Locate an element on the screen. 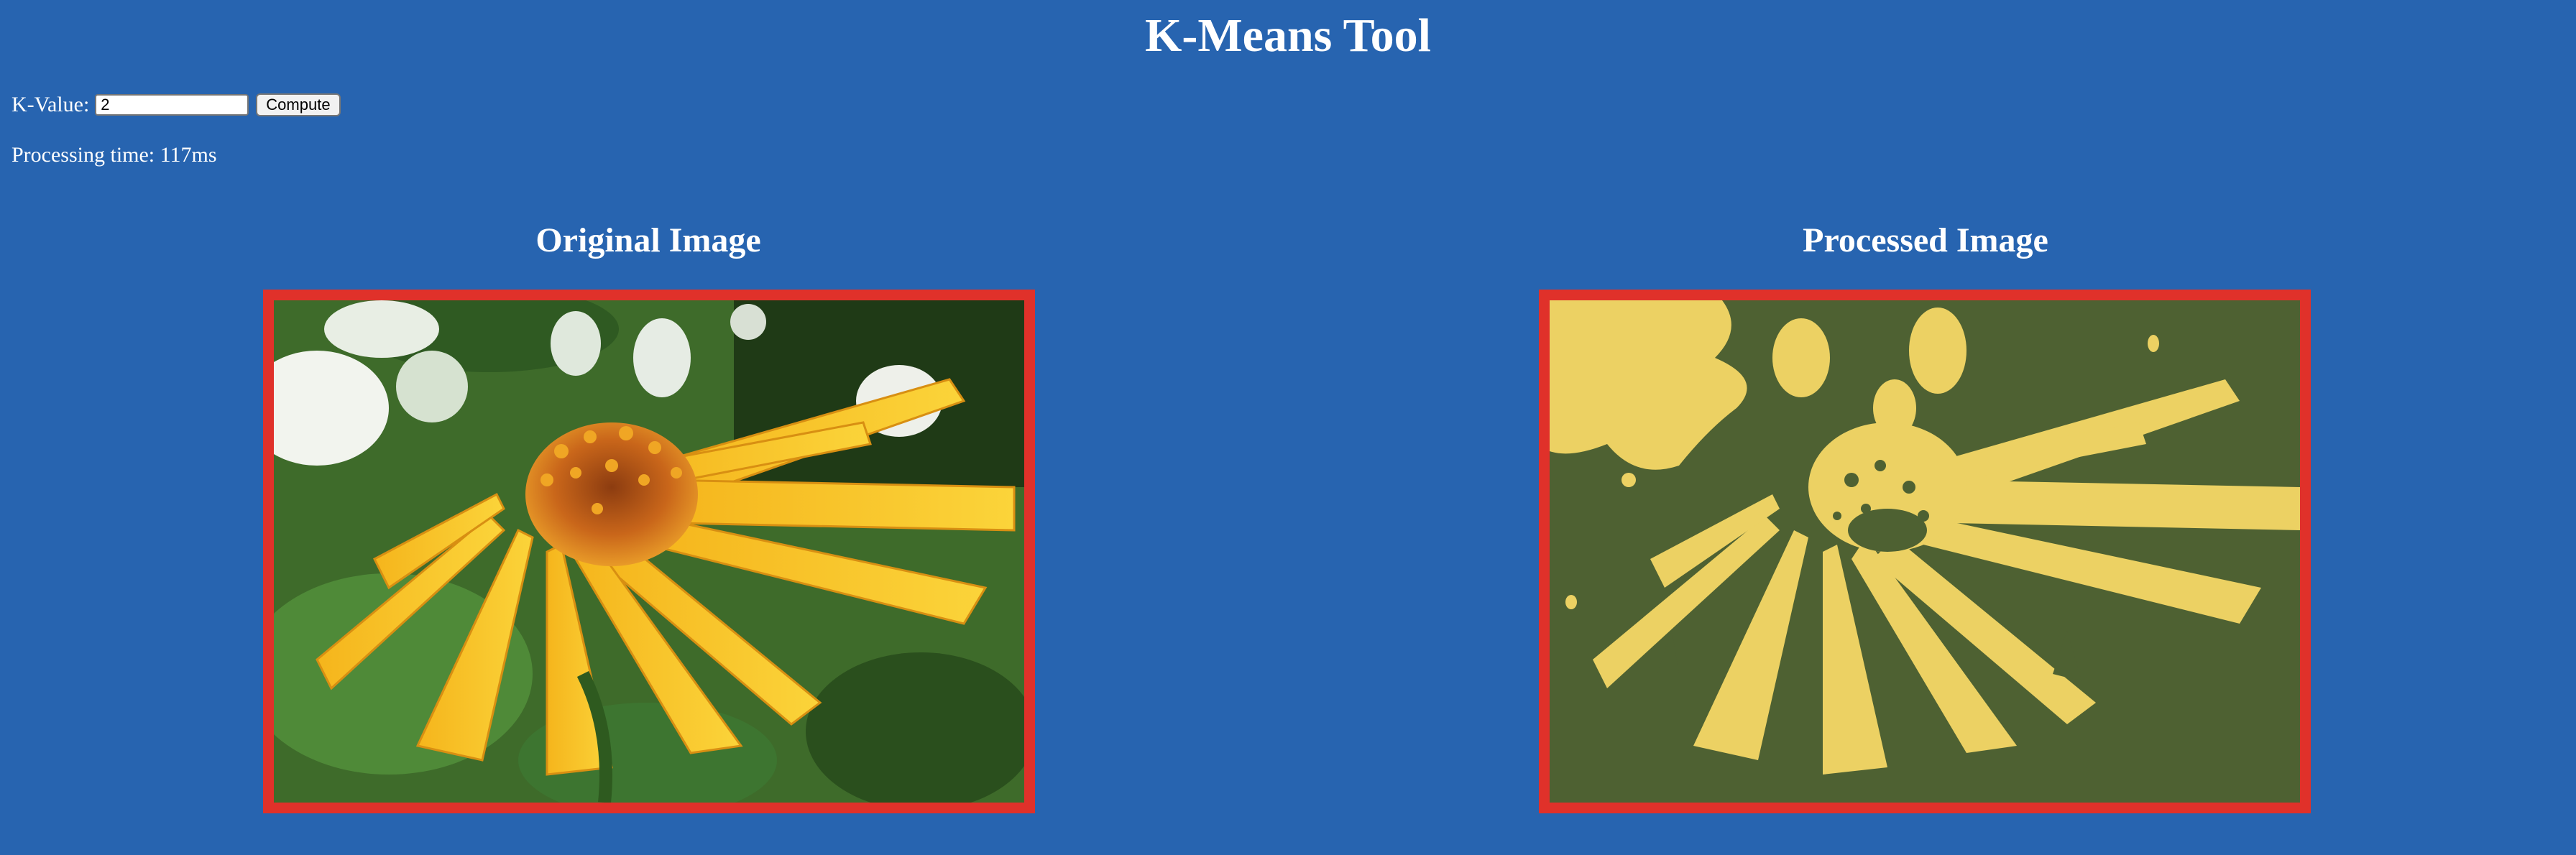 The image size is (2576, 855). controls-bar: K-Value: Compute is located at coordinates (176, 105).